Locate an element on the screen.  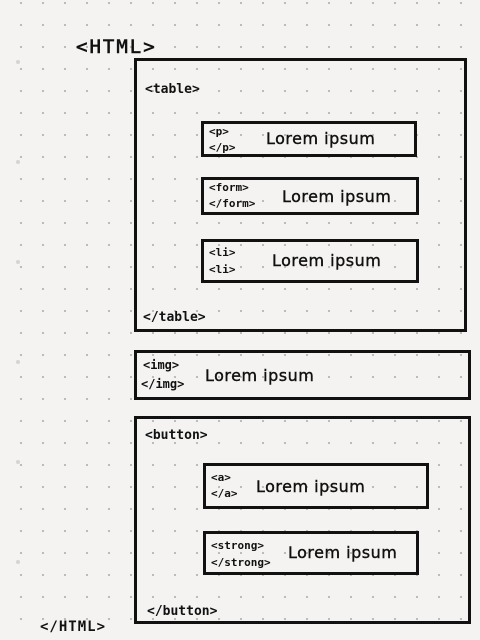
html-open-tag: <HTML> is located at coordinates (116, 47).